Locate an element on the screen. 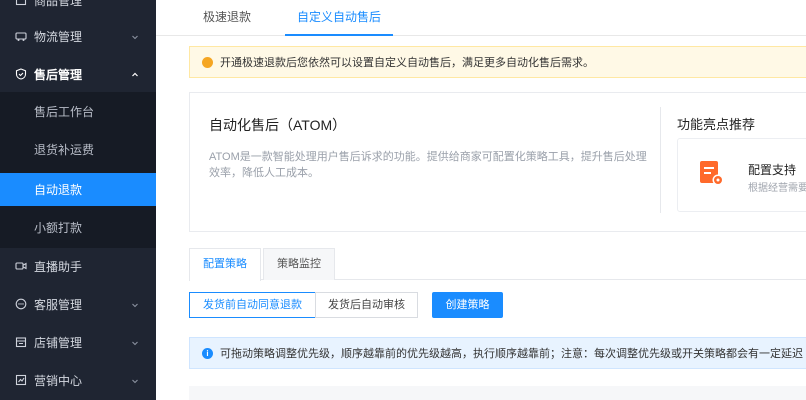 This screenshot has width=806, height=400. sidebar-item-customer-service: 客服管理 is located at coordinates (78, 304).